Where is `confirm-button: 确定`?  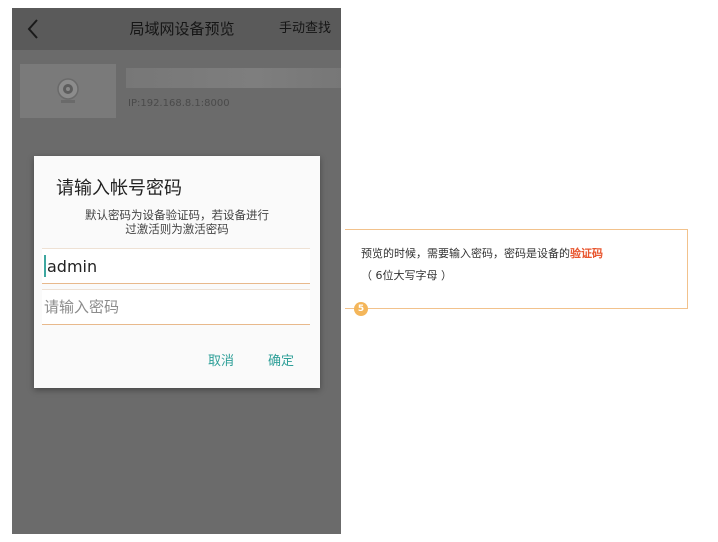 confirm-button: 确定 is located at coordinates (281, 359).